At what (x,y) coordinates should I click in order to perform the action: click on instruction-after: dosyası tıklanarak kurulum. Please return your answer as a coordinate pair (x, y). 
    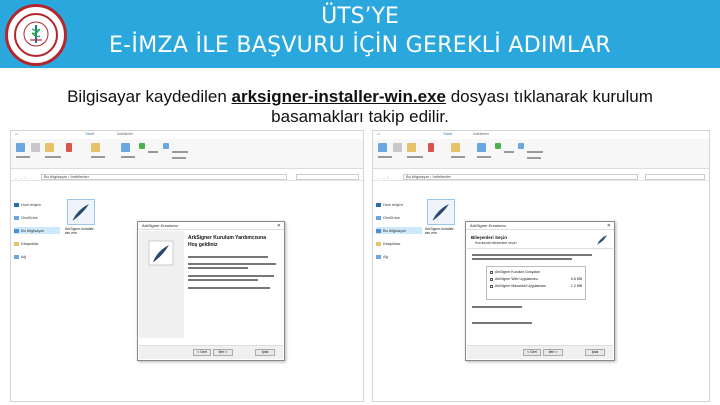
    Looking at the image, I should click on (549, 96).